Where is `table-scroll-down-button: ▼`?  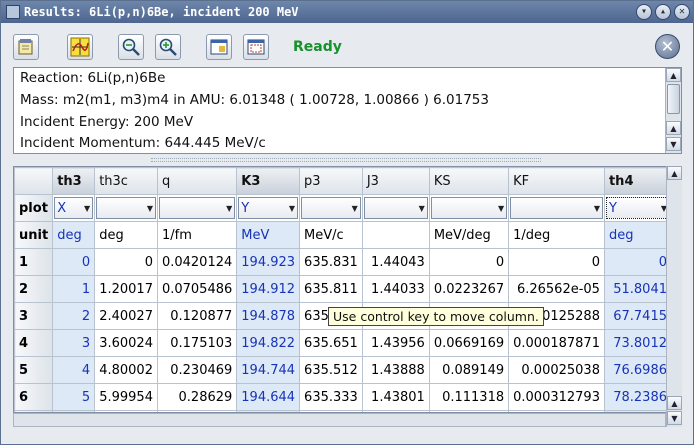
table-scroll-down-button: ▼ is located at coordinates (674, 418).